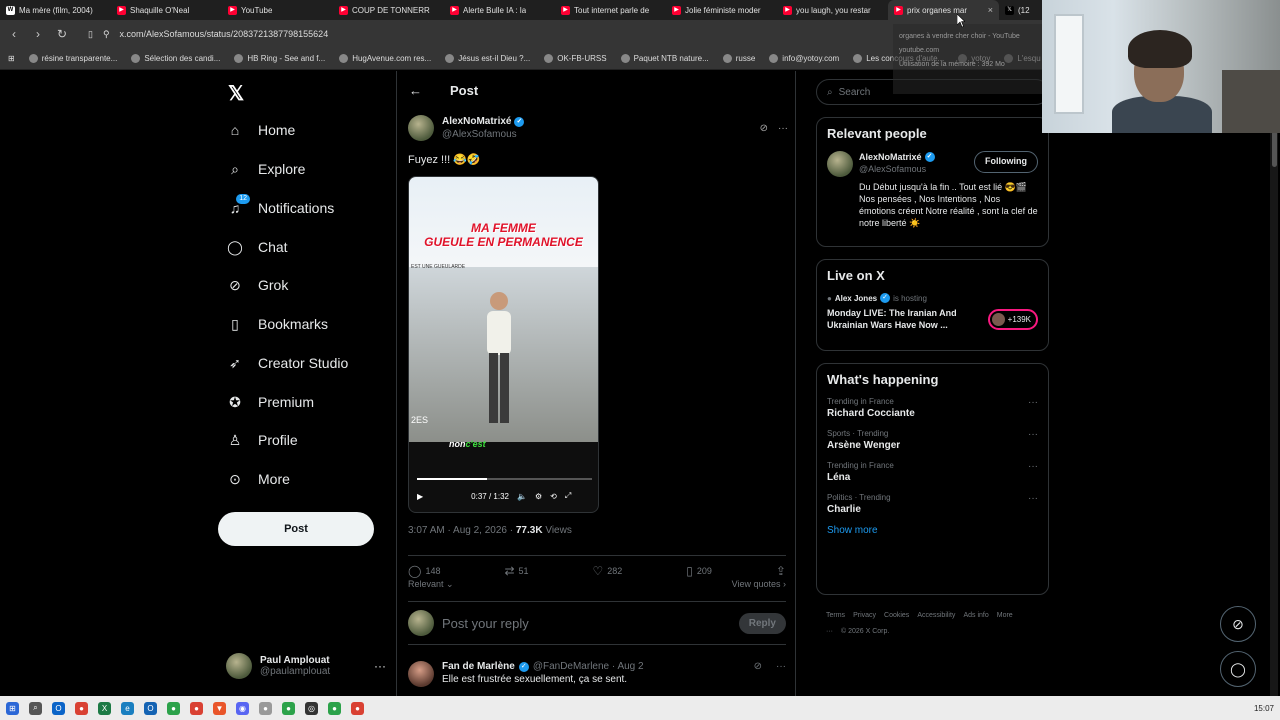 This screenshot has width=1280, height=720. Describe the element at coordinates (55, 10) in the screenshot. I see `browser-tab: W Ma mère (film, 2004)` at that location.